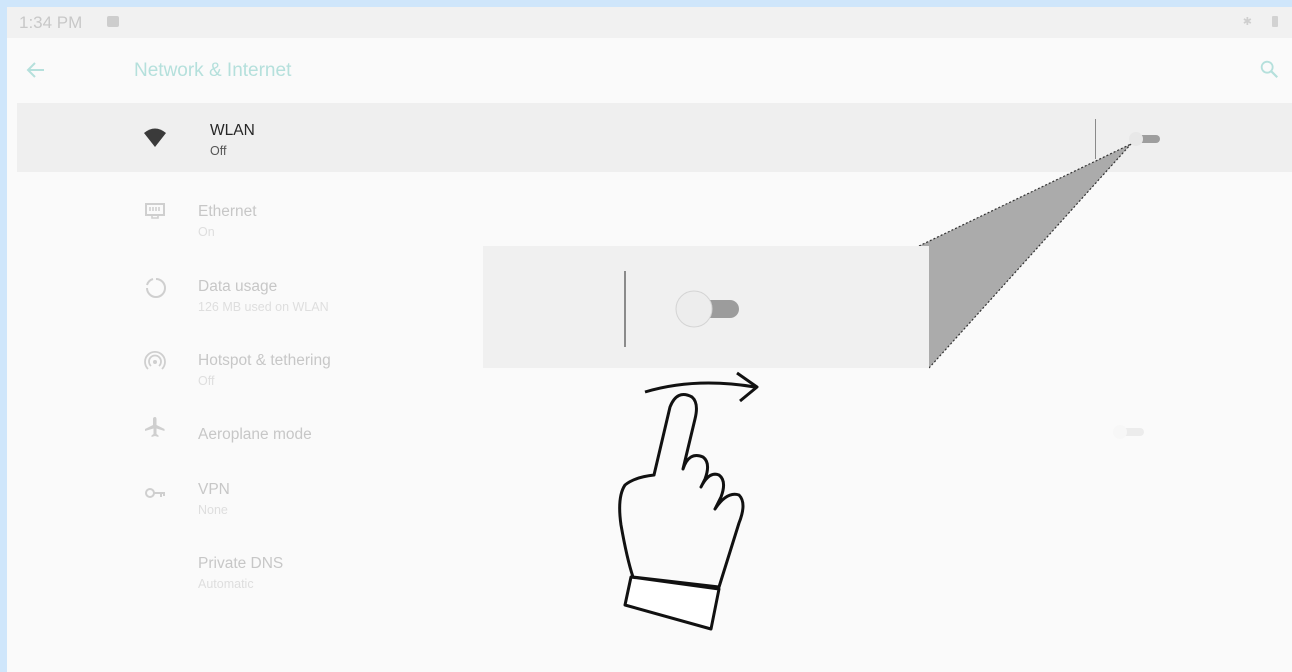 The height and width of the screenshot is (672, 1292). I want to click on status-bar: 1:34 PM ✱, so click(649, 22).